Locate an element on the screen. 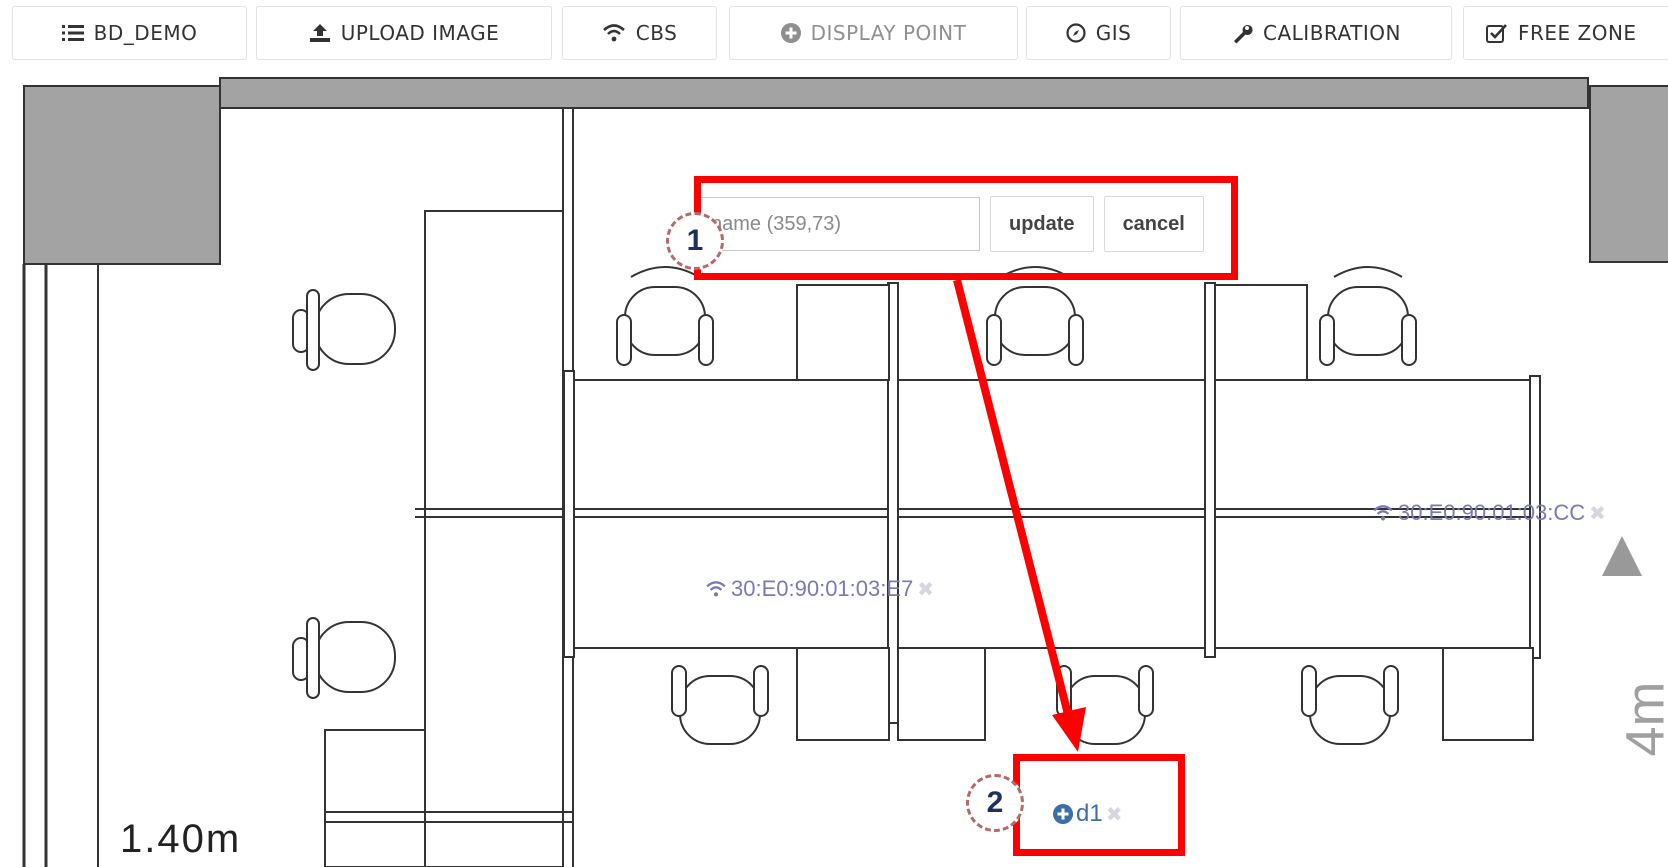 This screenshot has height=867, width=1668. gis-button: GIS is located at coordinates (1098, 33).